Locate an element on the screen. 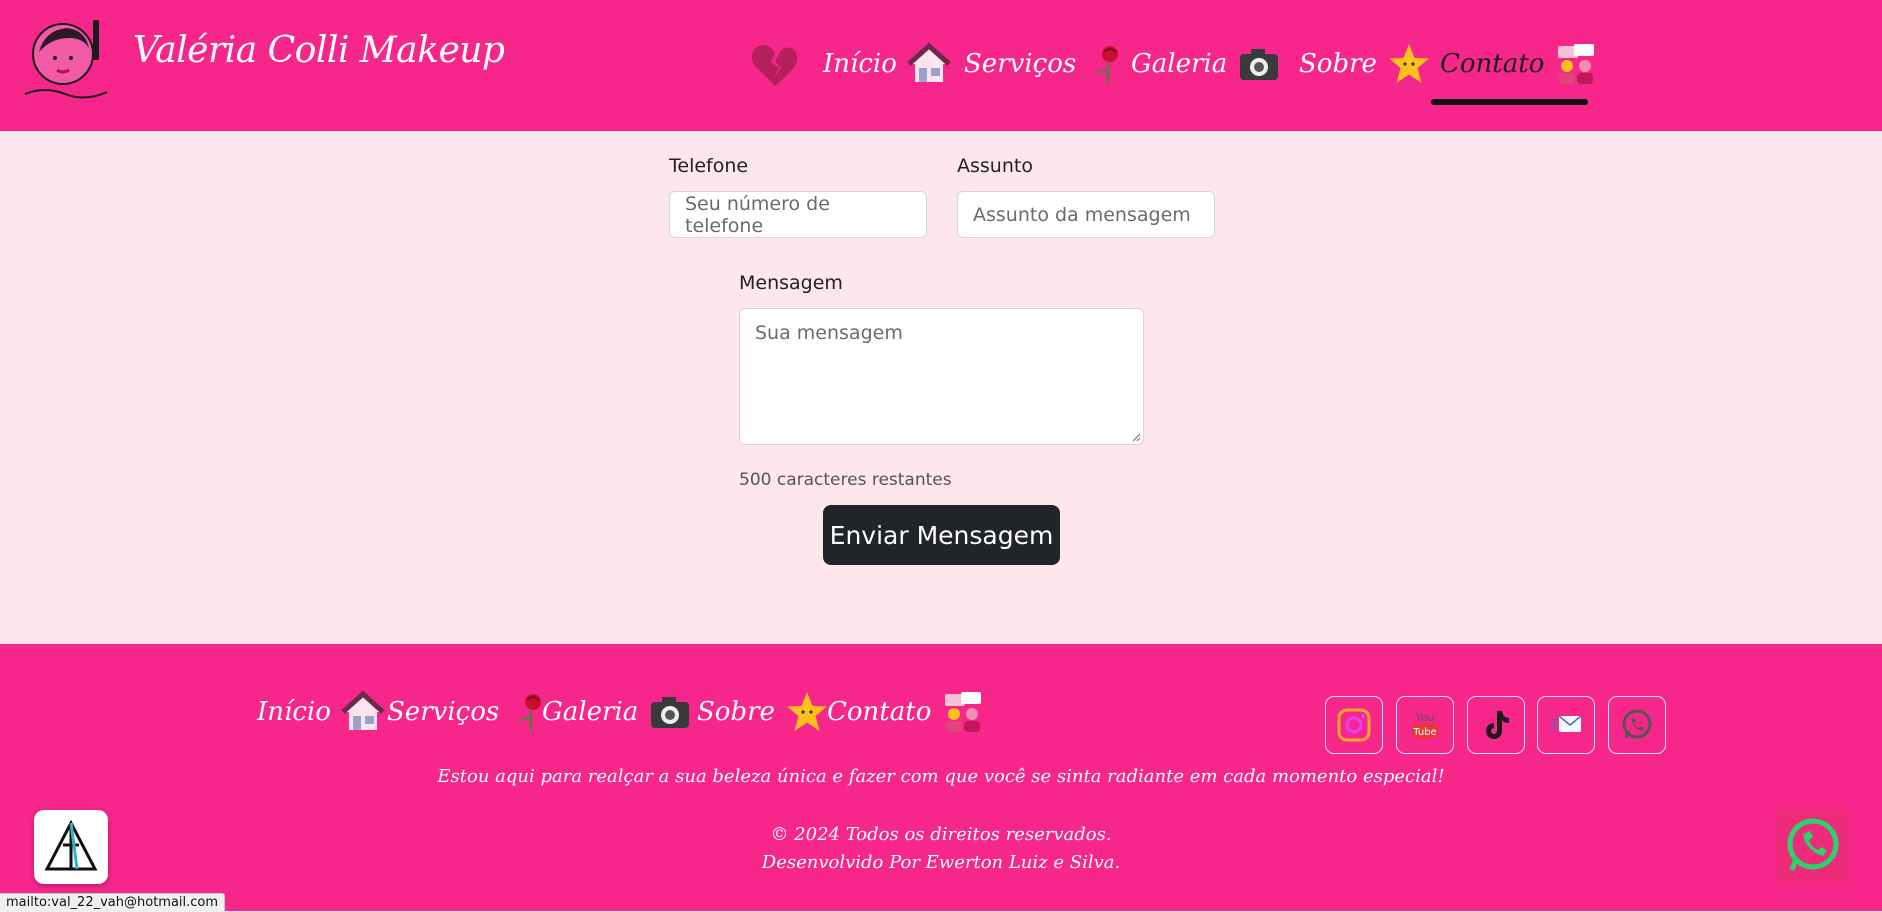 This screenshot has width=1882, height=912. svg-text: Tube is located at coordinates (1424, 732).